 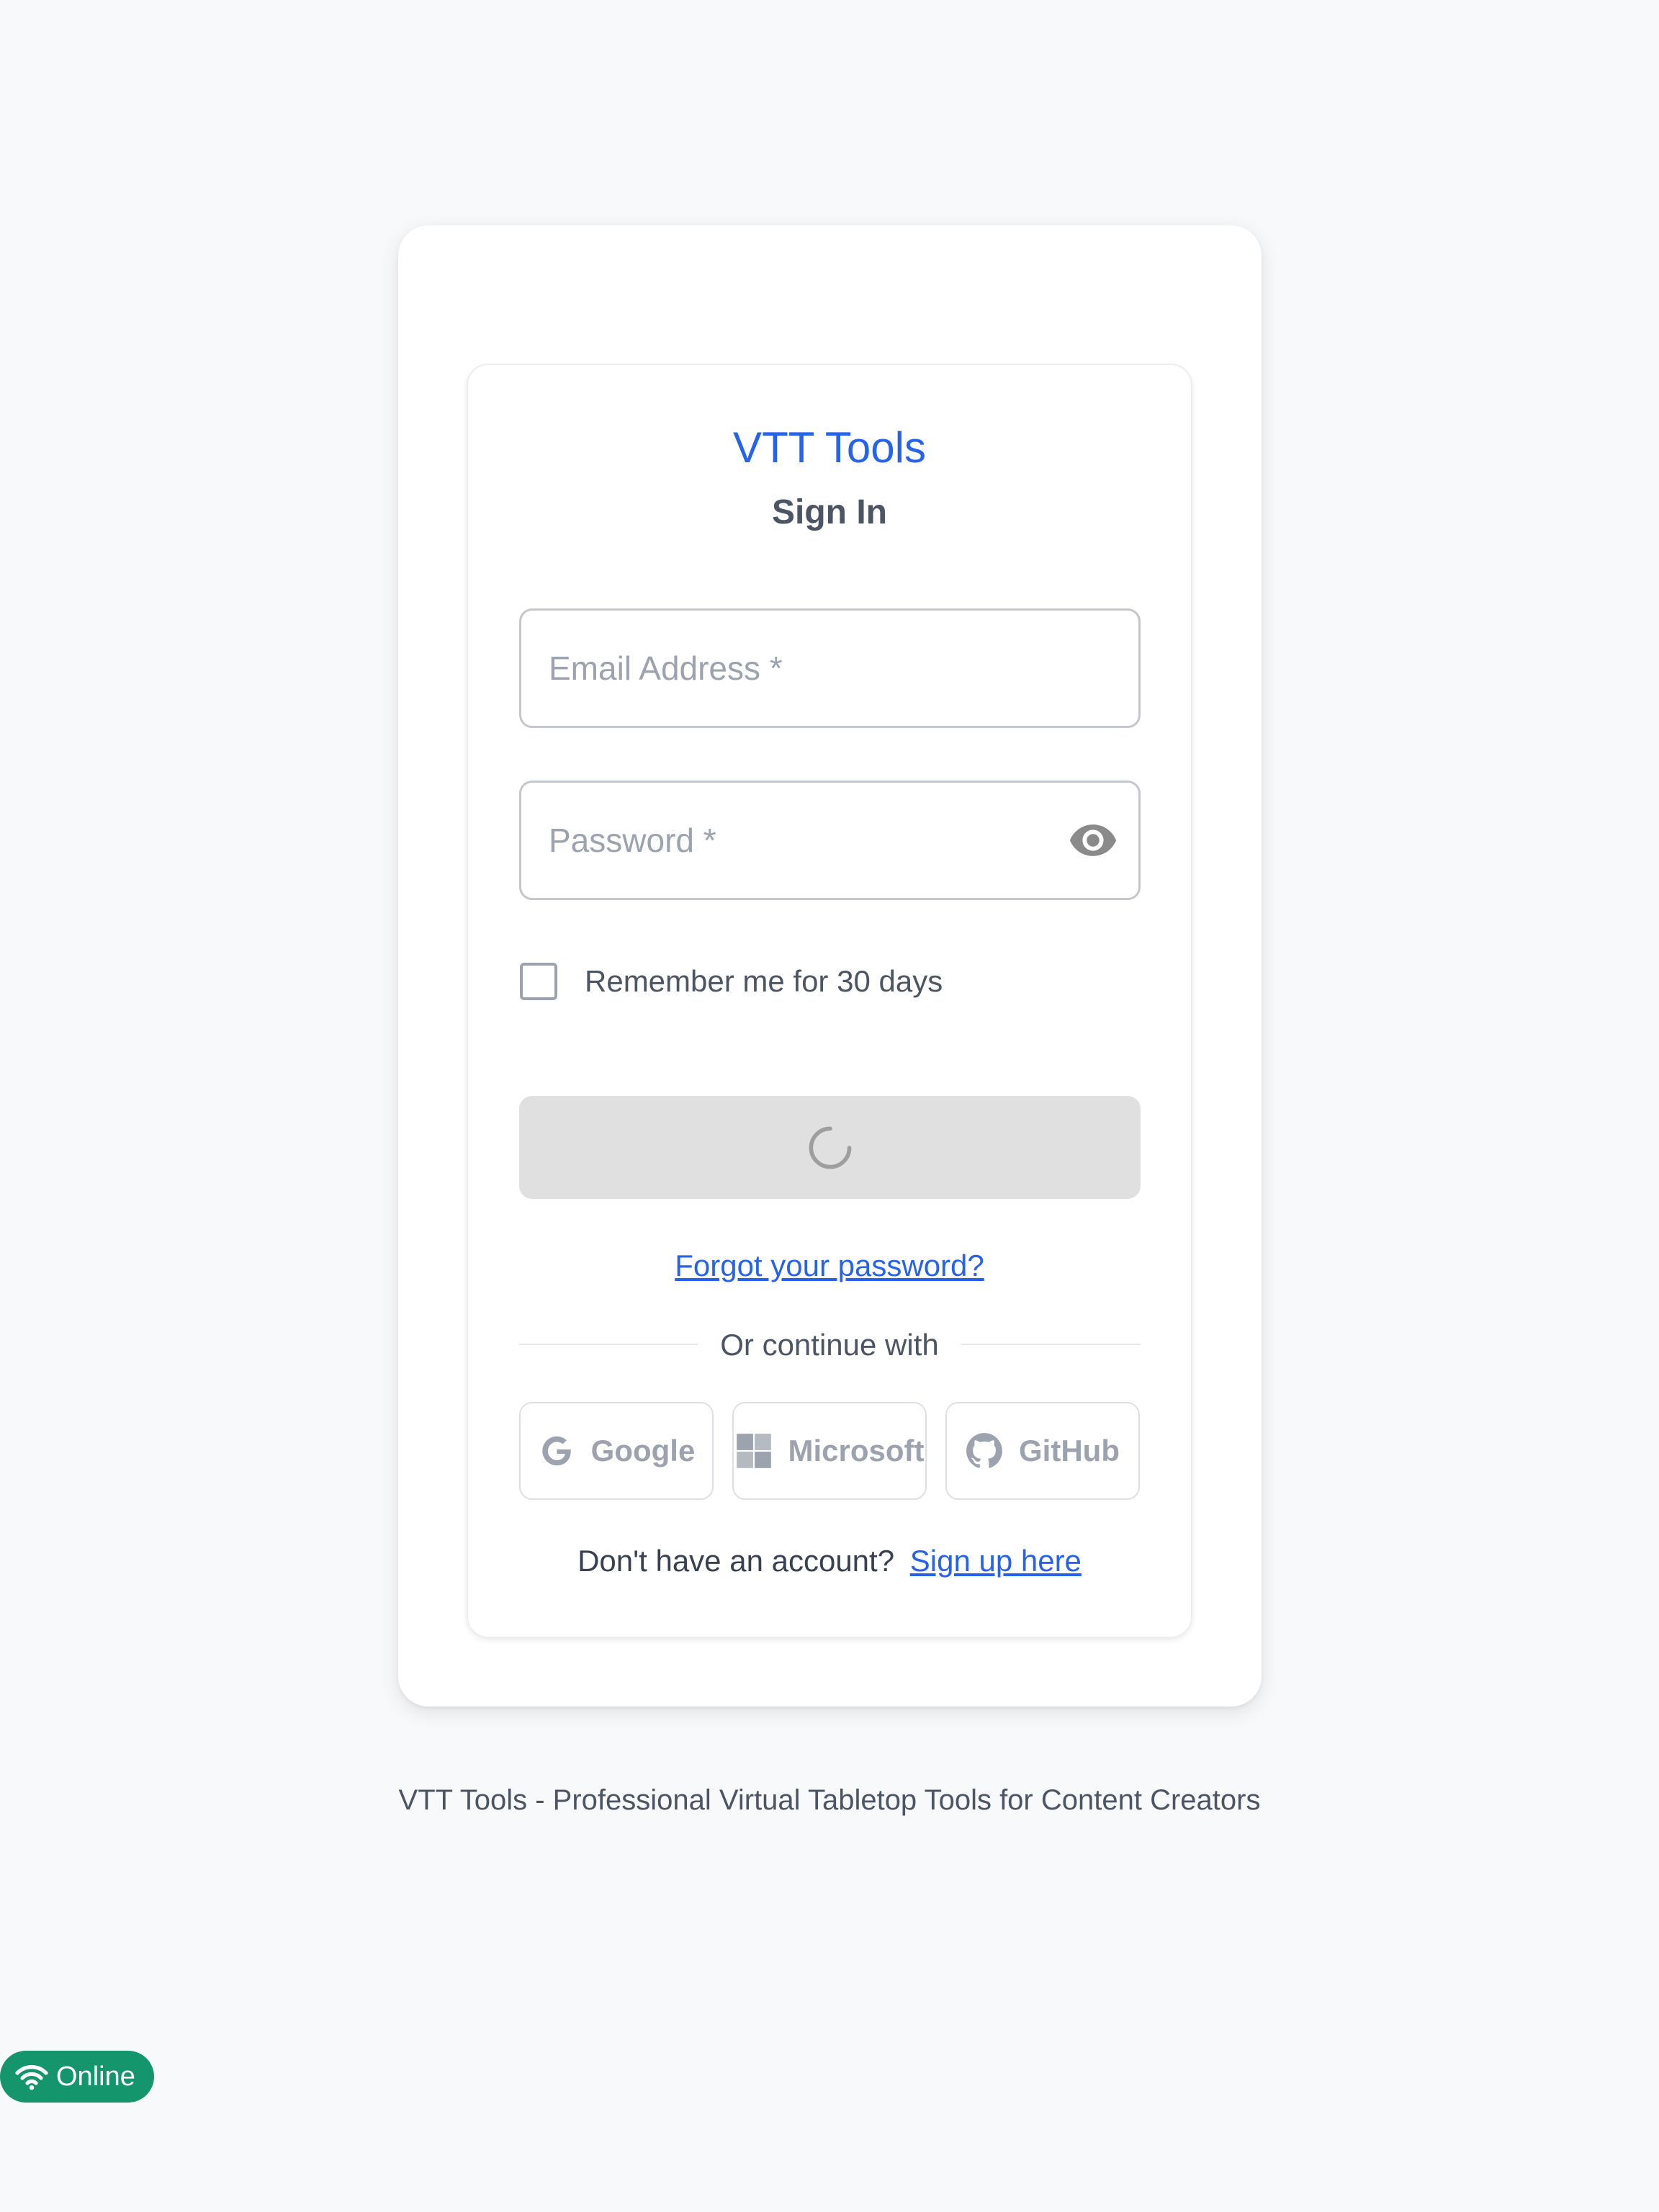 I want to click on online-status-badge: Online, so click(x=77, y=2077).